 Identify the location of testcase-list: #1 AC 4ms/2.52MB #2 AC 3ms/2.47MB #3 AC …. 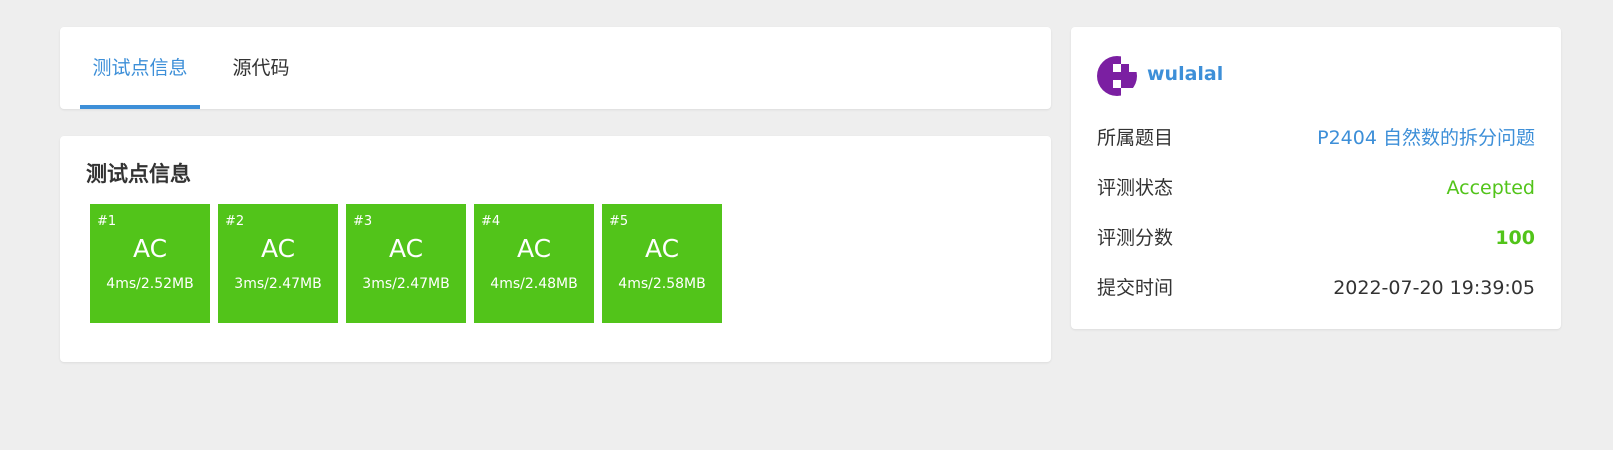
(406, 263).